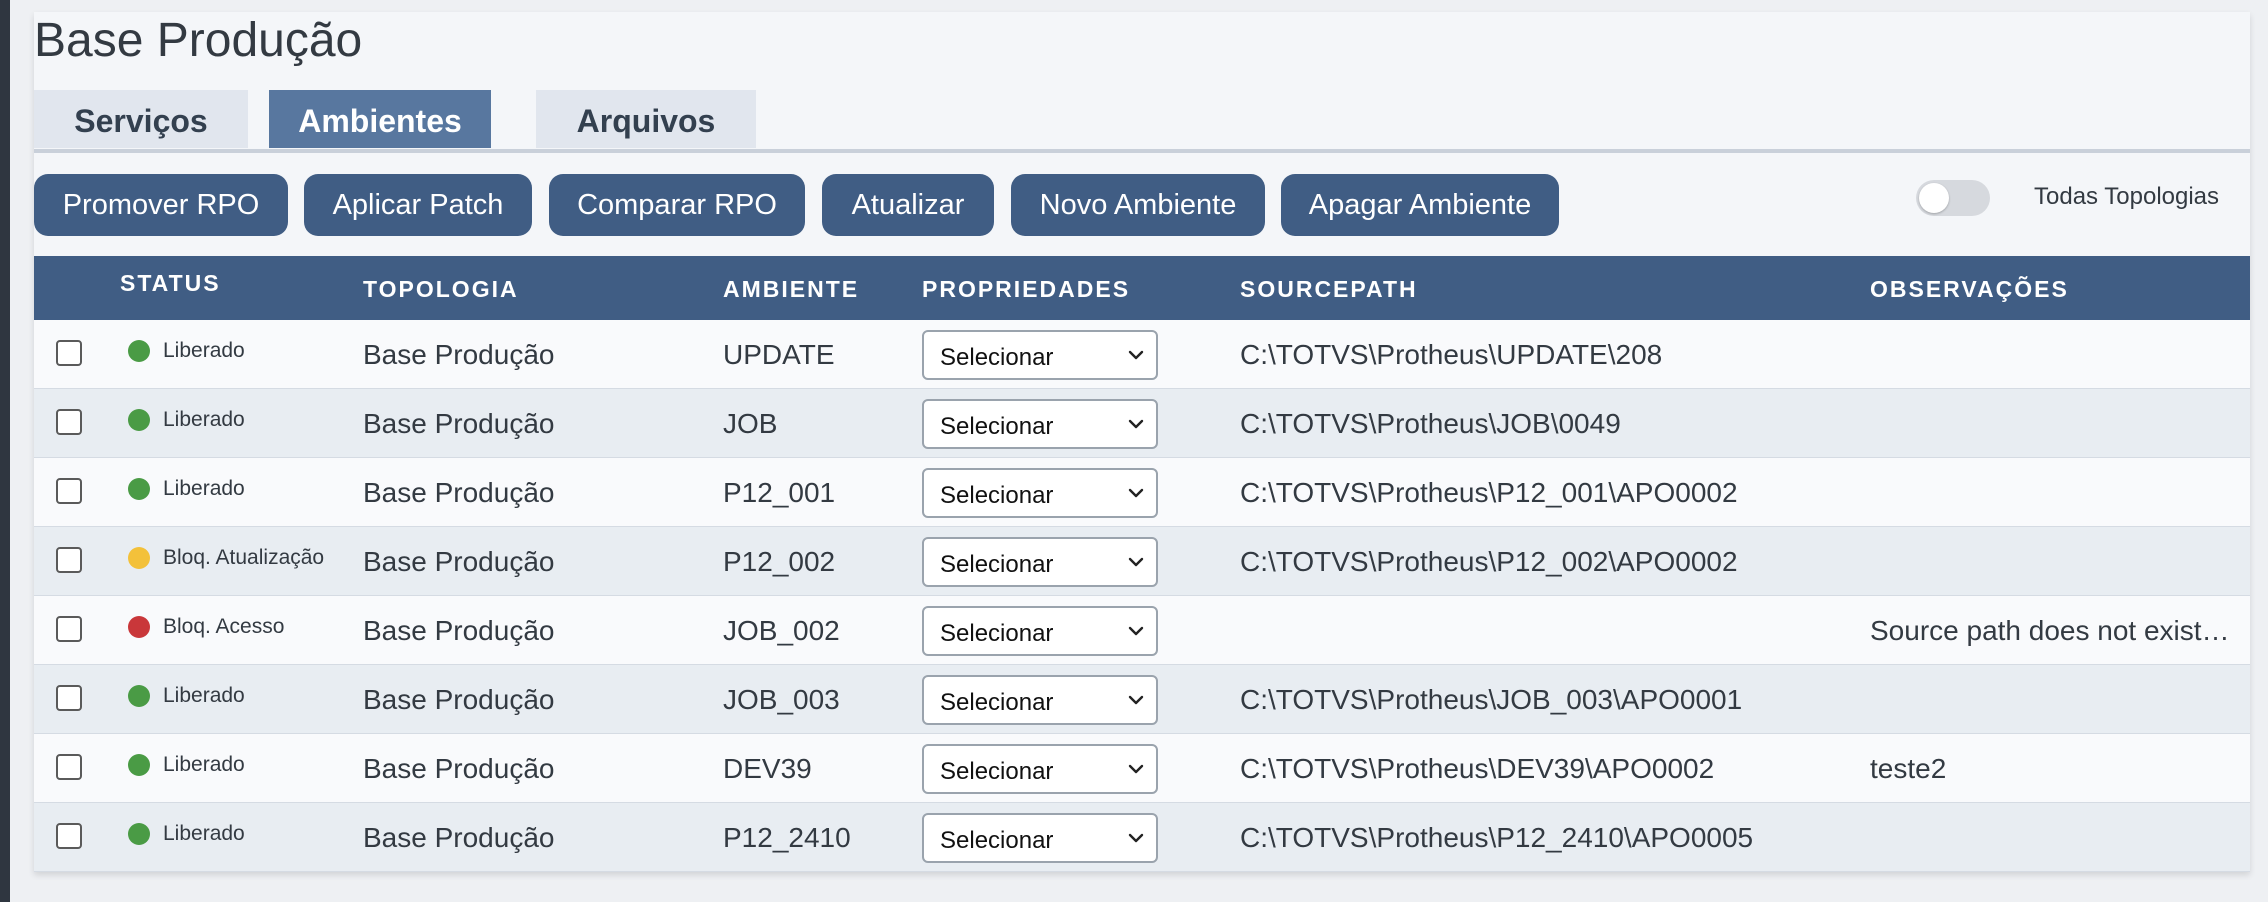 This screenshot has height=902, width=2268. Describe the element at coordinates (781, 699) in the screenshot. I see `ambiente-cell: JOB_003` at that location.